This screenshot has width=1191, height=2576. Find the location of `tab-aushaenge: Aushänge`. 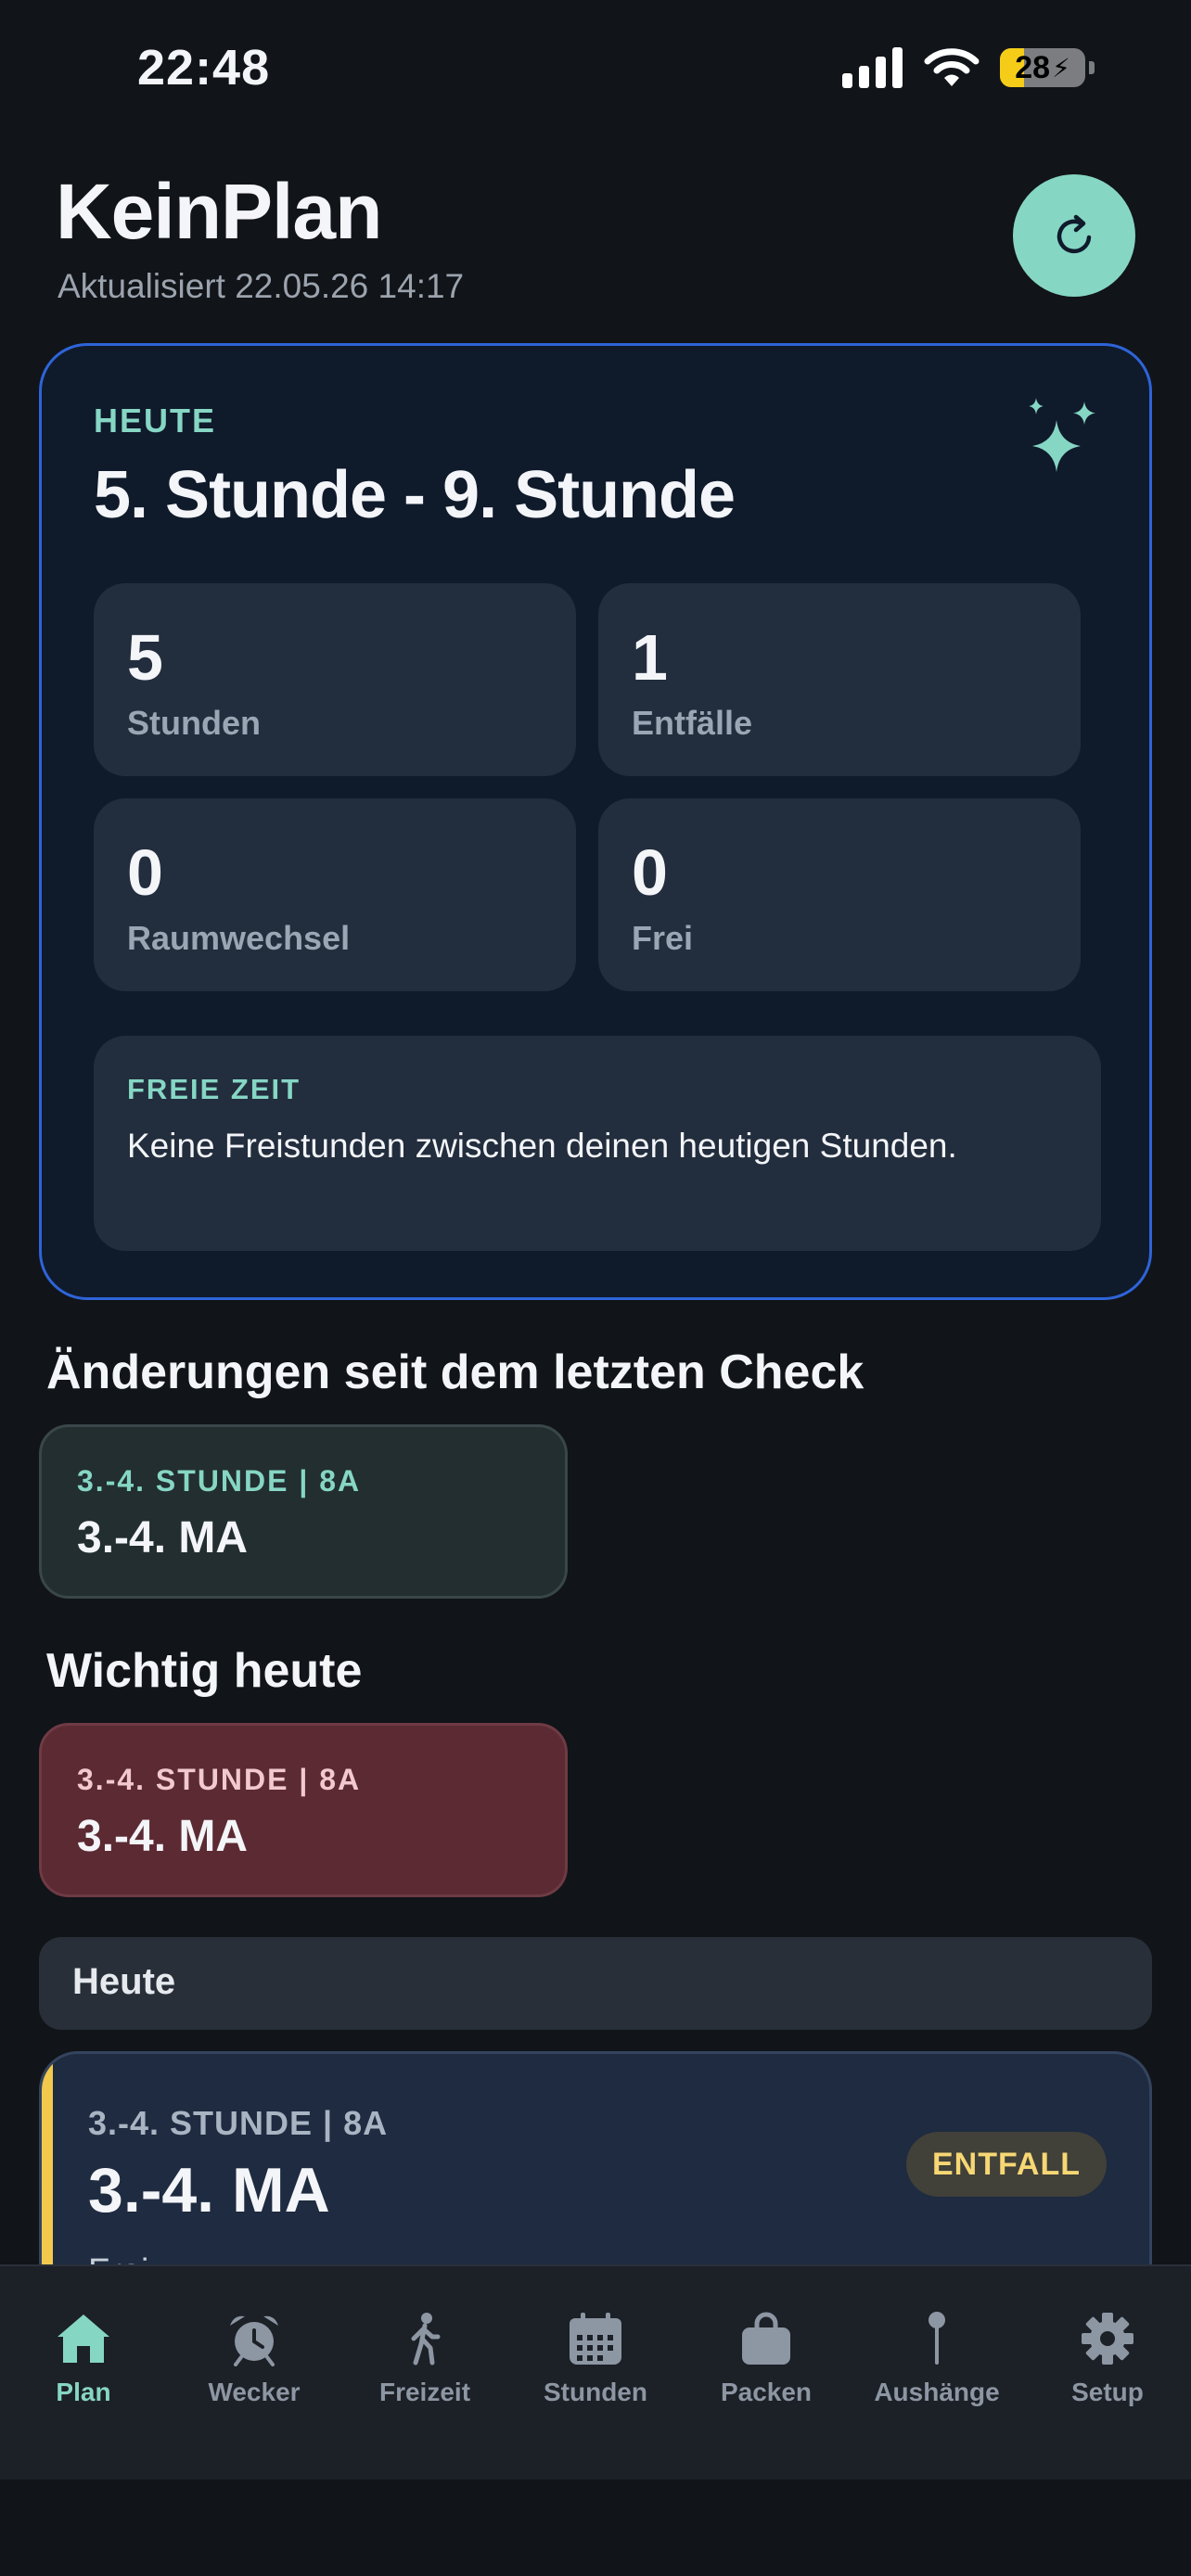

tab-aushaenge: Aushänge is located at coordinates (937, 2359).